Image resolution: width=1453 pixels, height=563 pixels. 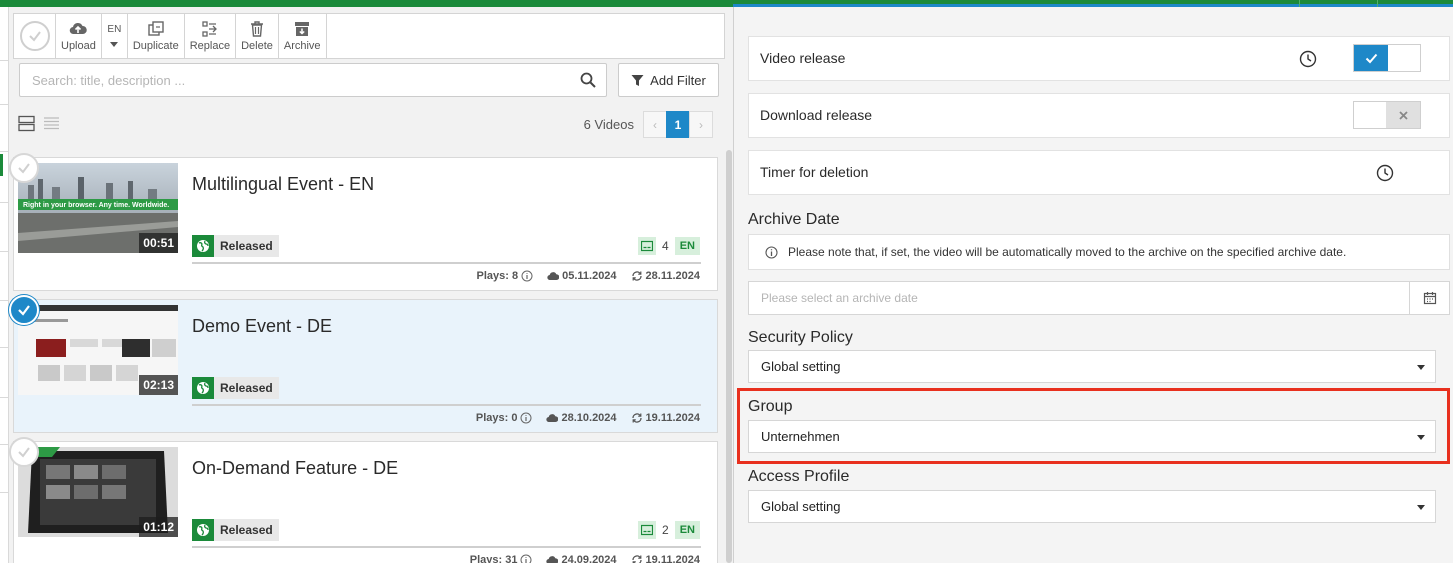 I want to click on subtitle-info: 2 EN, so click(x=669, y=530).